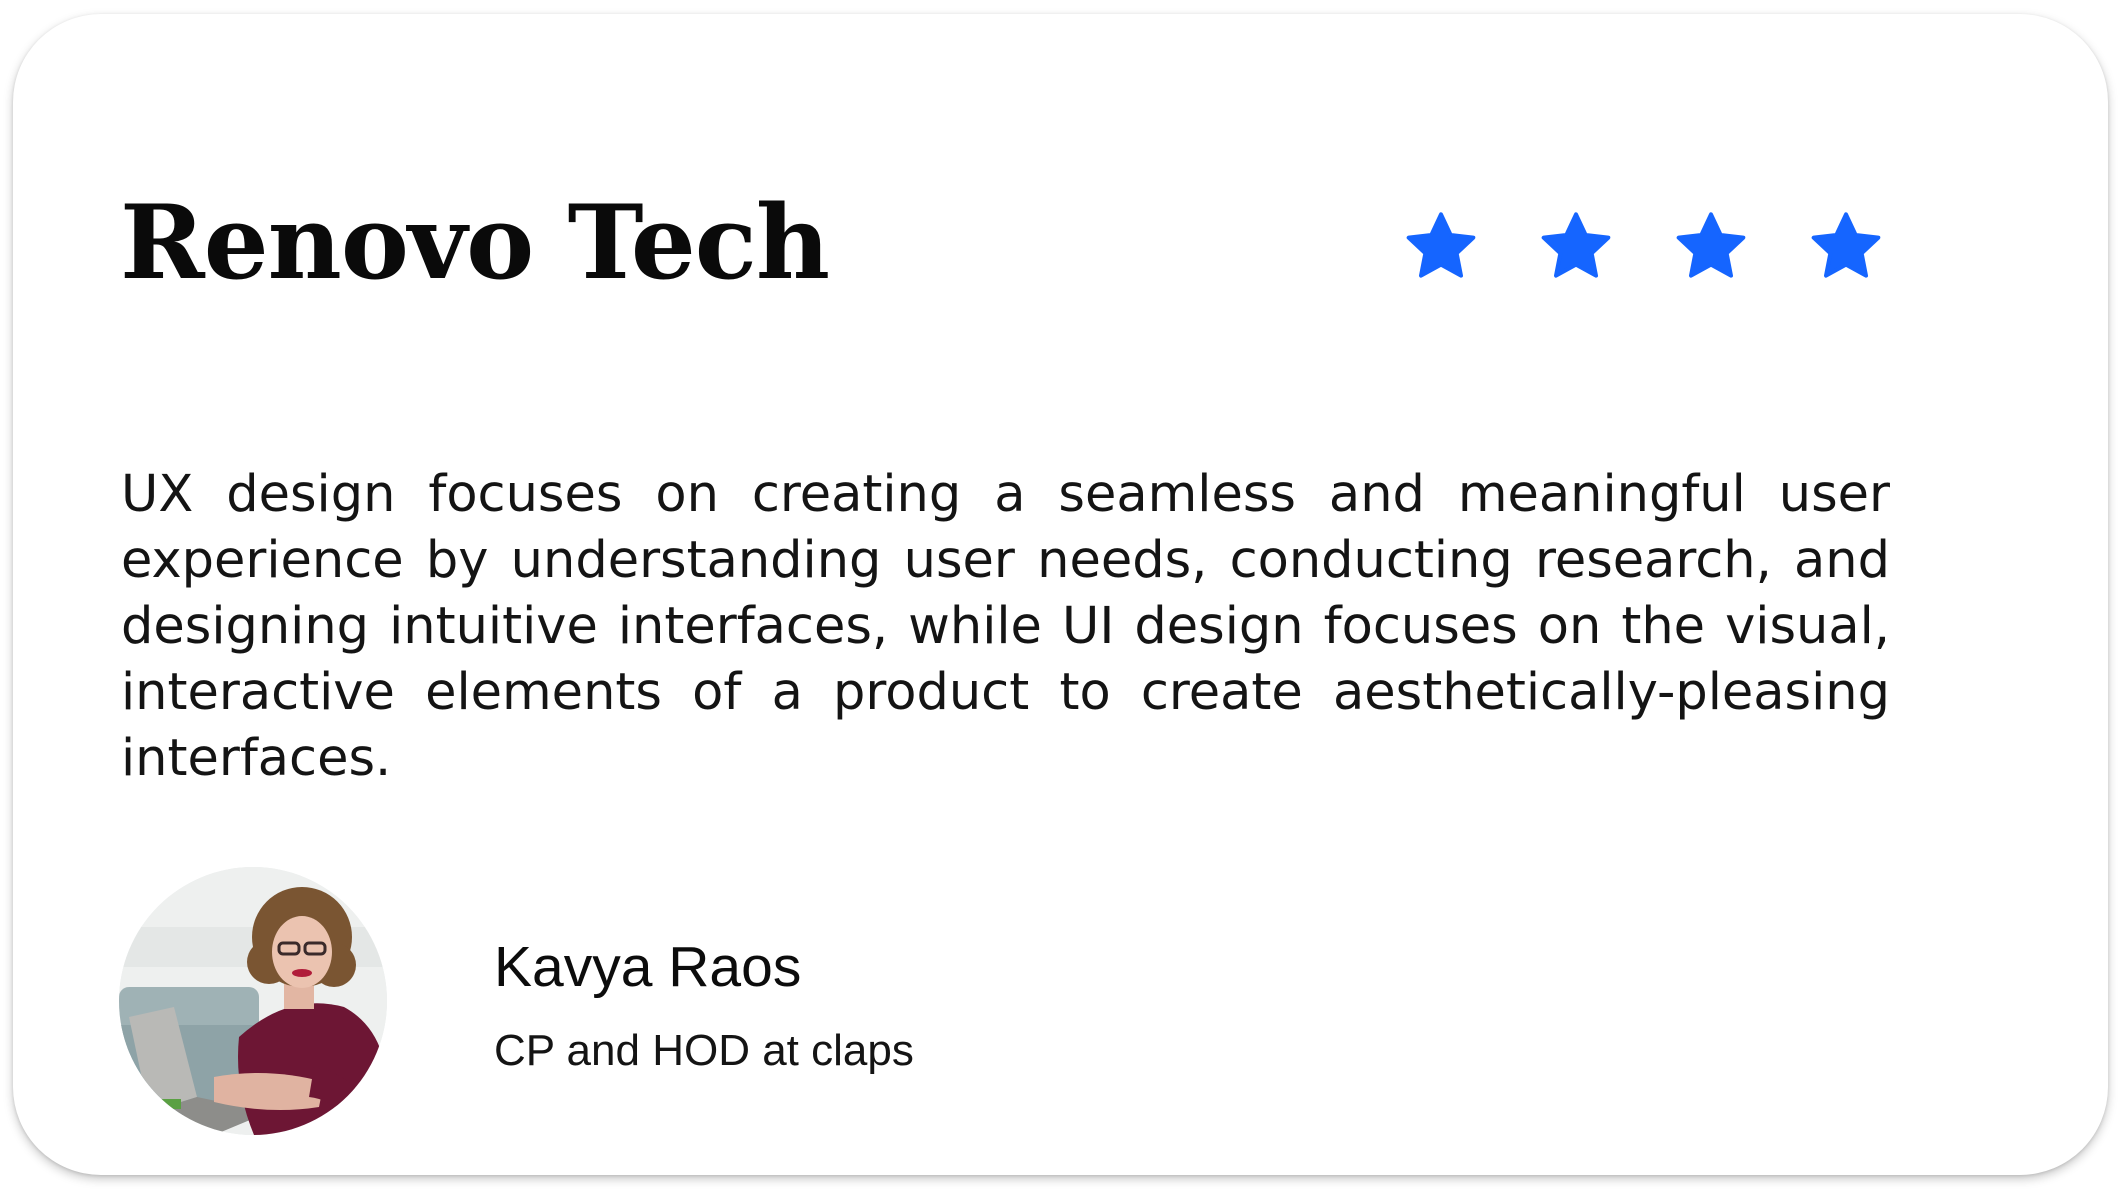 The width and height of the screenshot is (2121, 1200). I want to click on avatar, so click(253, 1001).